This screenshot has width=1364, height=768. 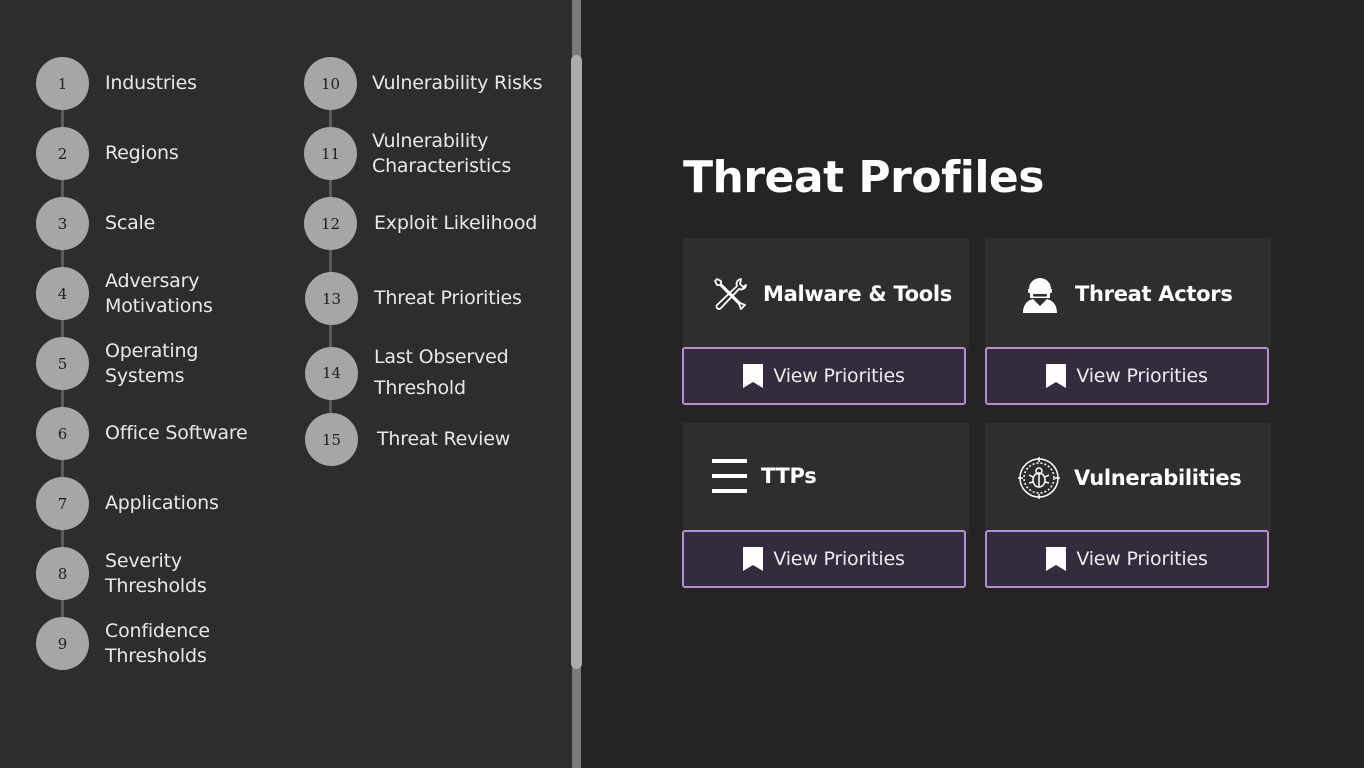 What do you see at coordinates (576, 362) in the screenshot?
I see `sidebar-scrollbar-thumb` at bounding box center [576, 362].